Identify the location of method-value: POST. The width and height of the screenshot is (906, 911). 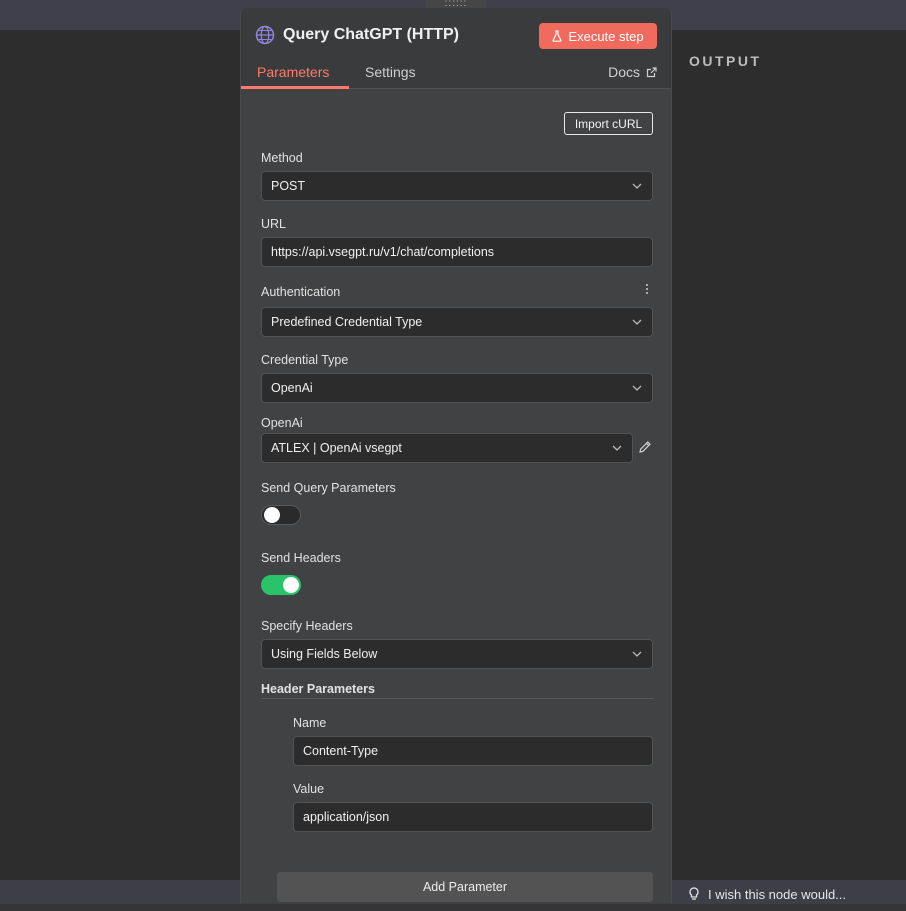
(288, 186).